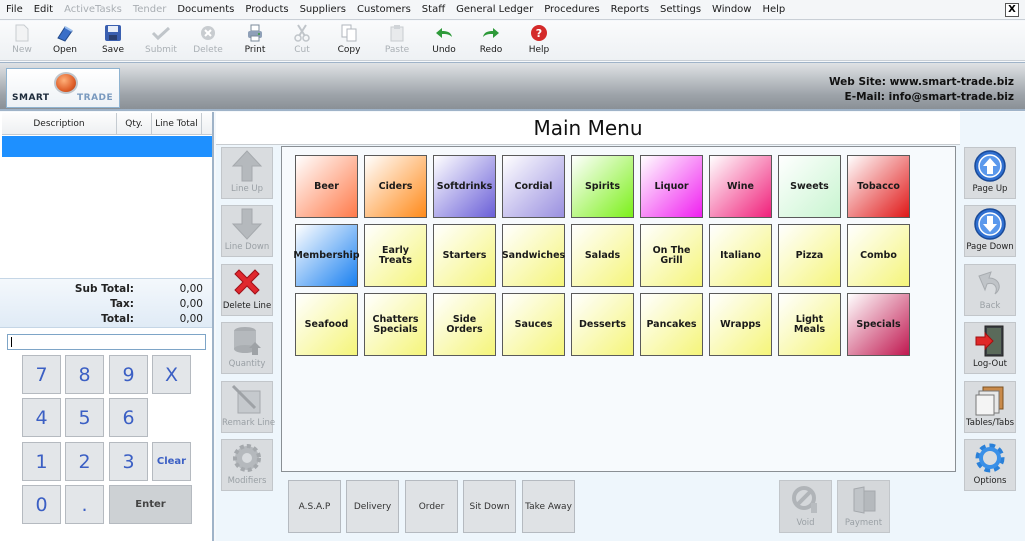  What do you see at coordinates (41, 374) in the screenshot?
I see `key-7: 7` at bounding box center [41, 374].